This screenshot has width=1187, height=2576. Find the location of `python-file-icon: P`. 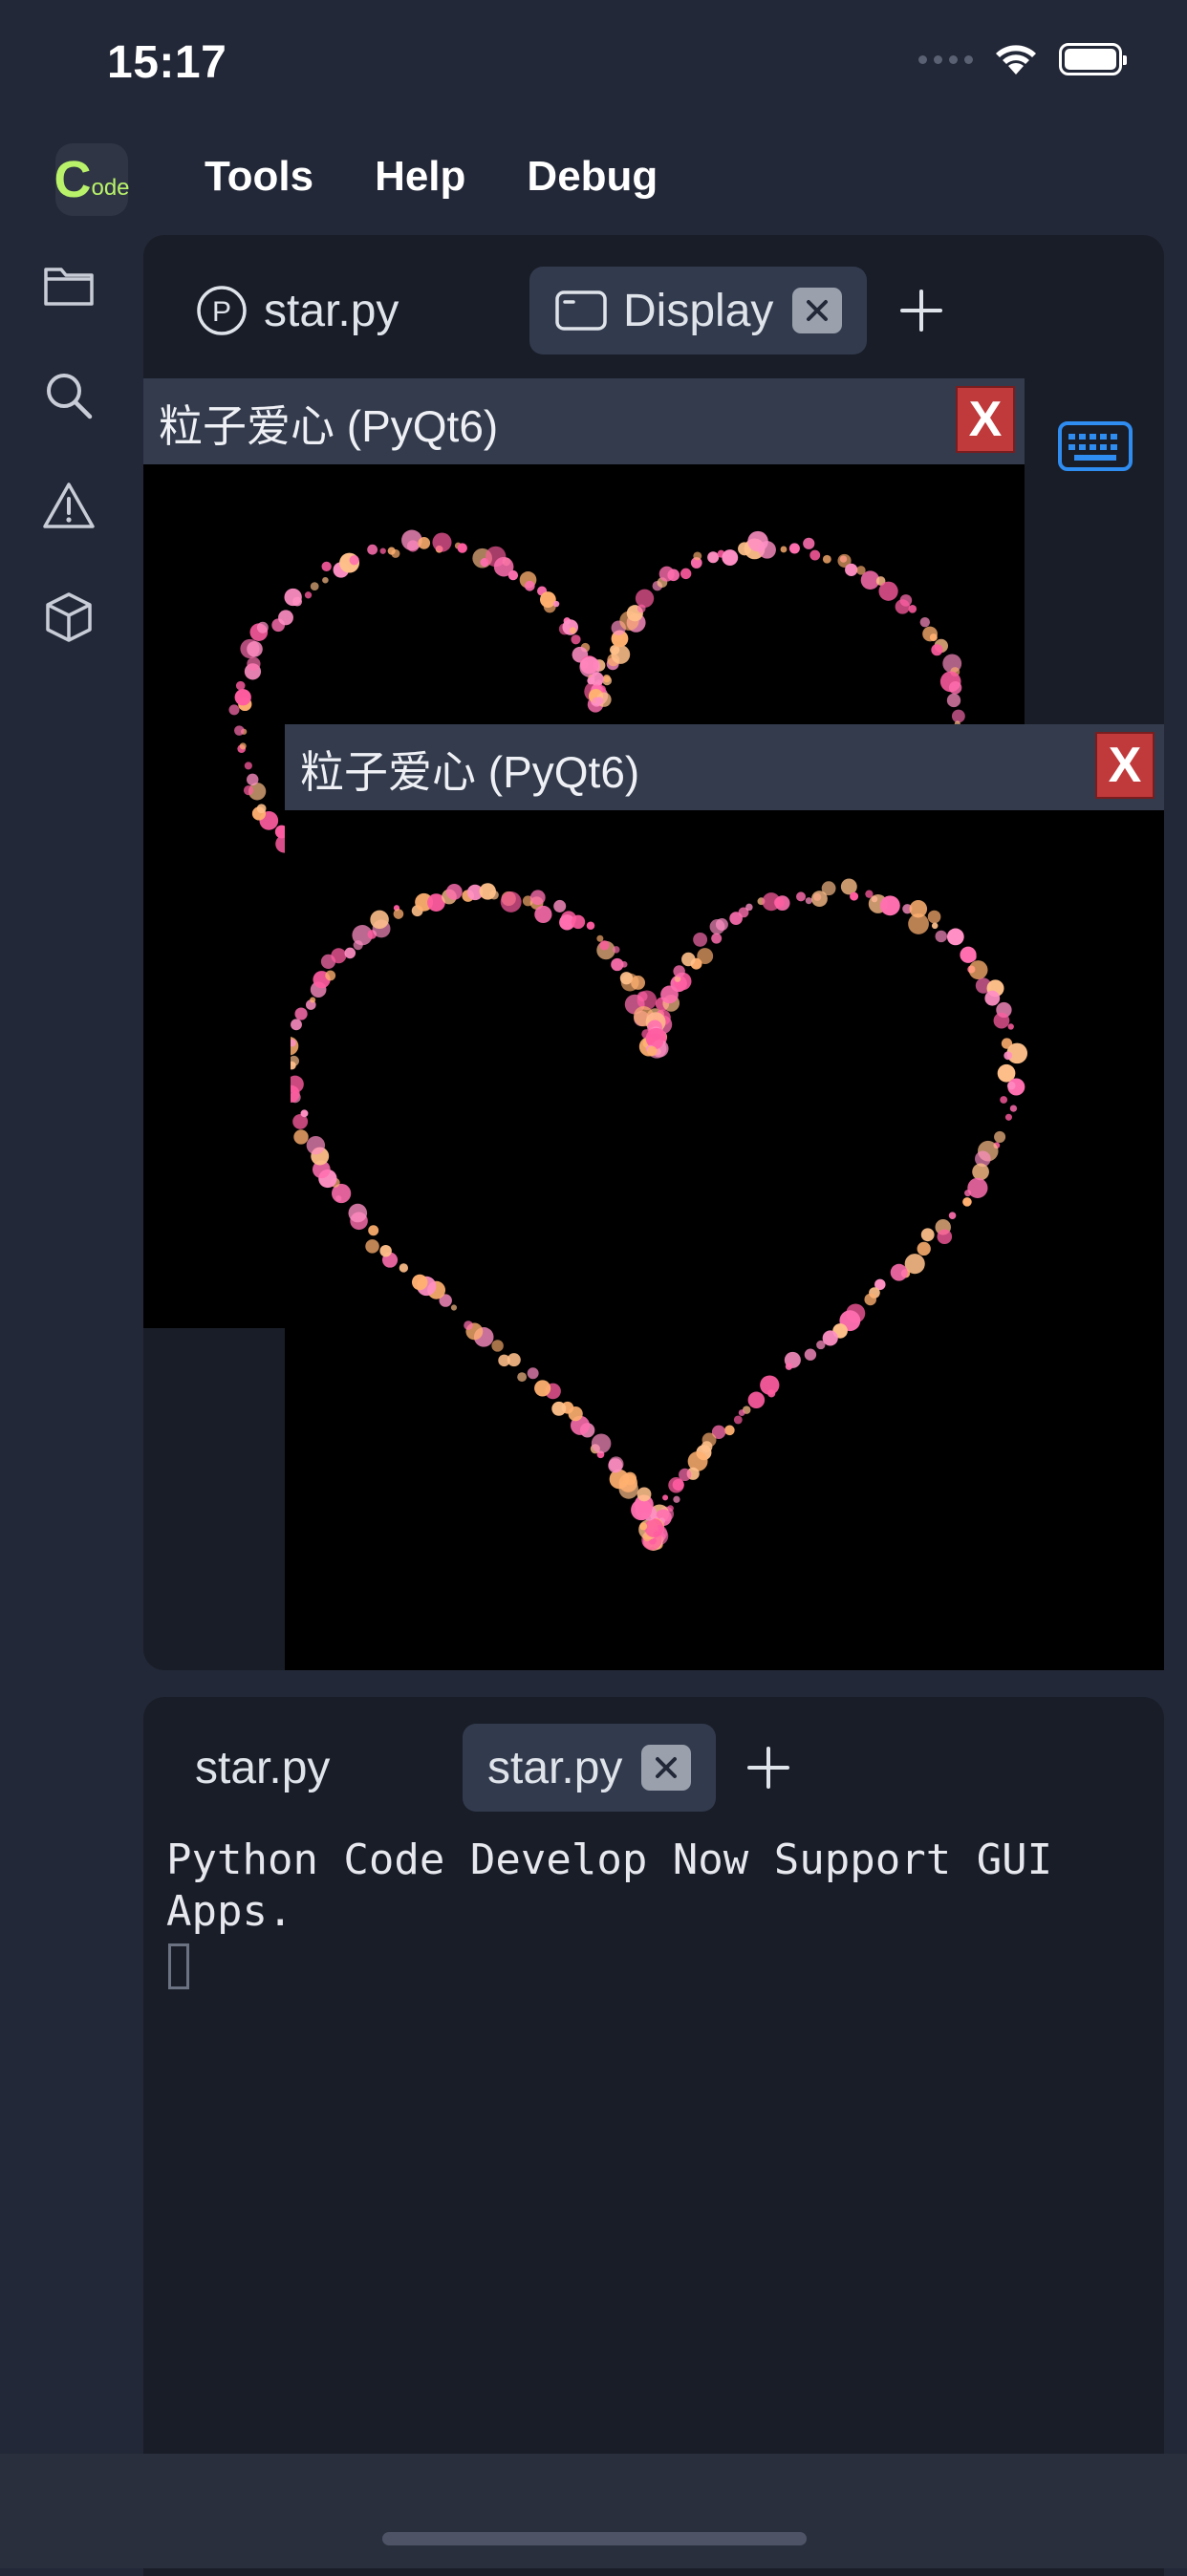

python-file-icon: P is located at coordinates (222, 310).